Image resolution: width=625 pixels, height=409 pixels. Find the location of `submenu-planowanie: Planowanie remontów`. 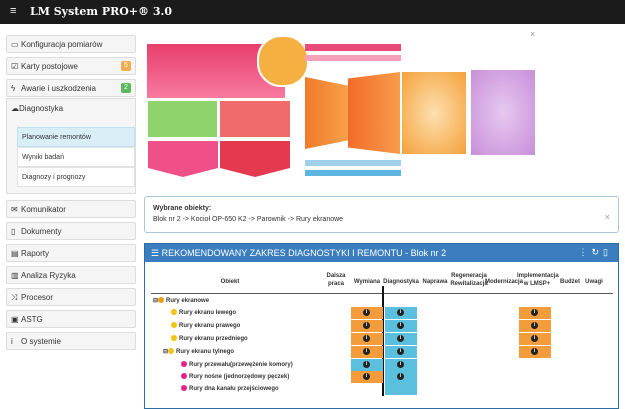

submenu-planowanie: Planowanie remontów is located at coordinates (76, 137).